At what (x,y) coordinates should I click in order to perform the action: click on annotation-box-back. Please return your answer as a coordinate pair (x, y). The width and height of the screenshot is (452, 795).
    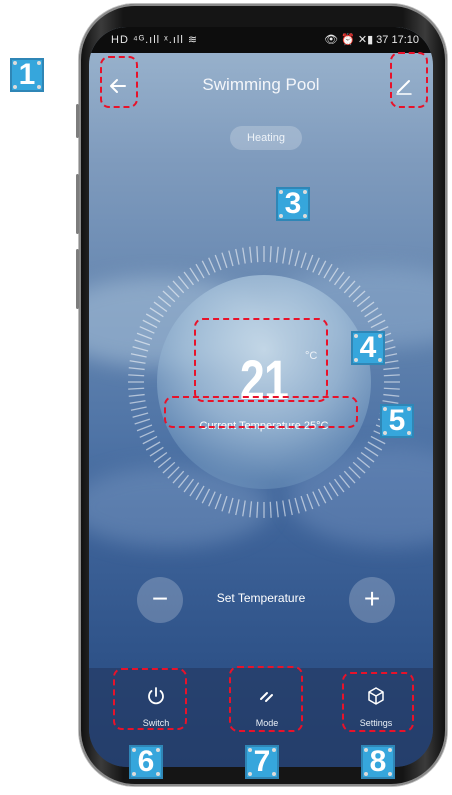
    Looking at the image, I should click on (119, 82).